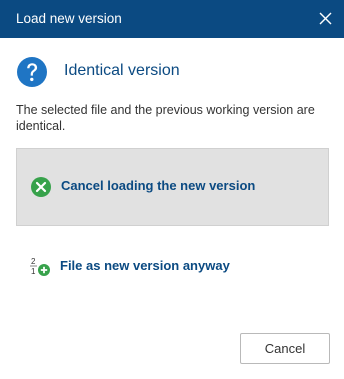 This screenshot has width=344, height=379. What do you see at coordinates (41, 187) in the screenshot?
I see `cancel-circle-icon` at bounding box center [41, 187].